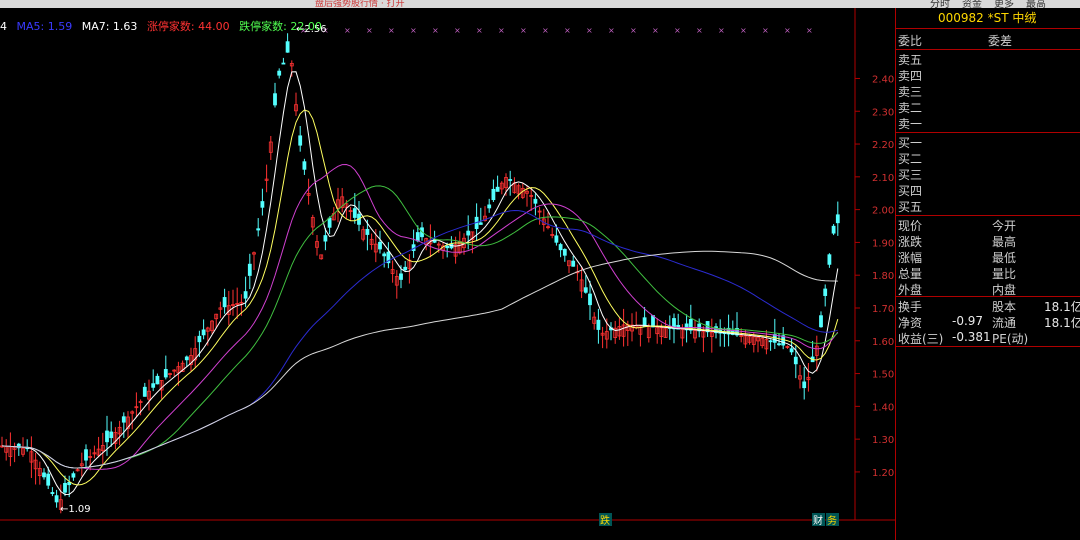  Describe the element at coordinates (1004, 290) in the screenshot. I see `quote-label: 内盘` at that location.